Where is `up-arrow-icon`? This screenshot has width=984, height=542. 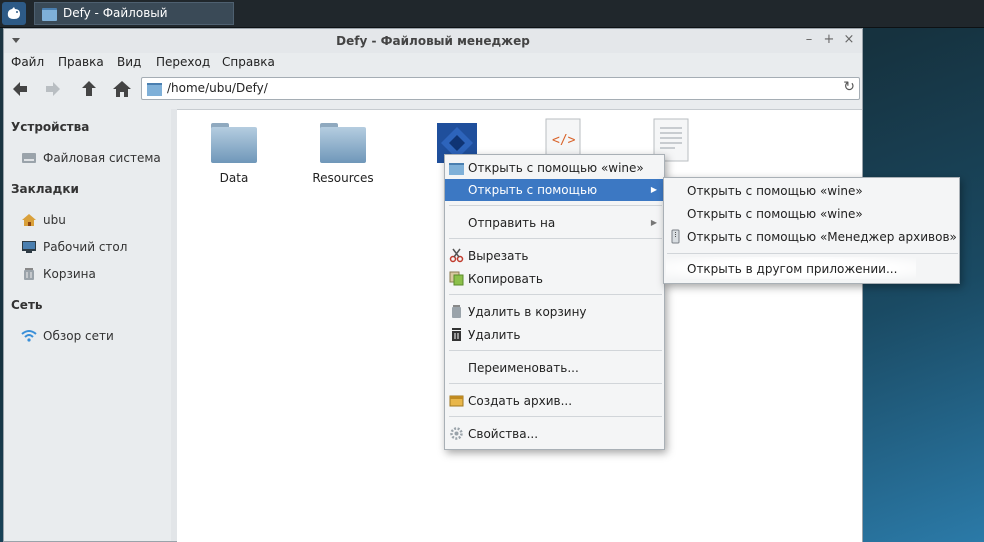 up-arrow-icon is located at coordinates (89, 89).